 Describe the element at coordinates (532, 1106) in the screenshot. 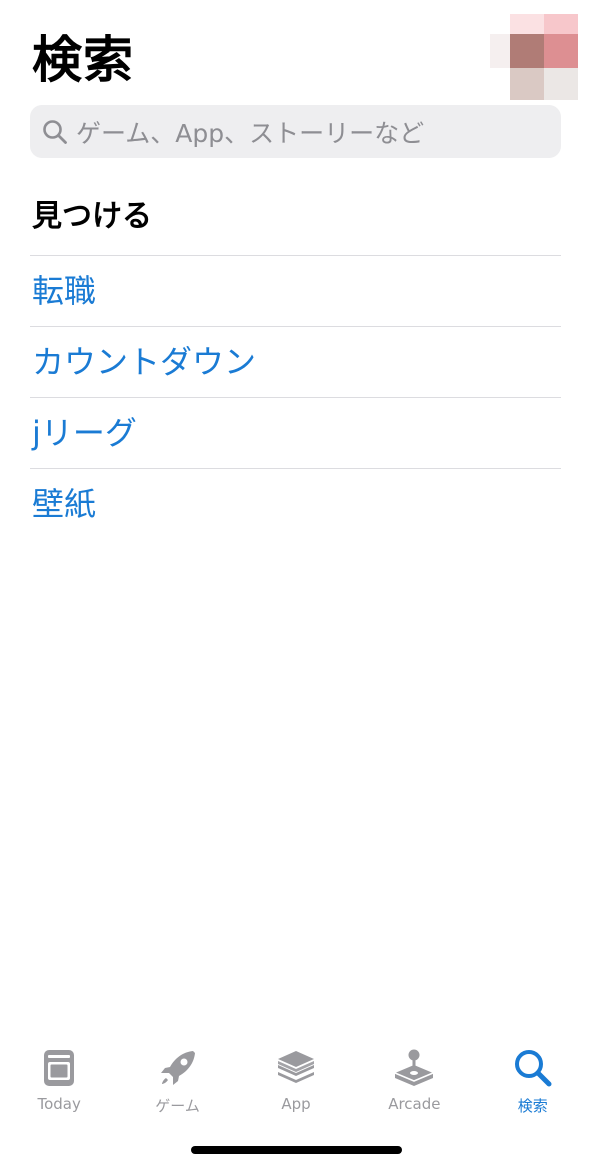

I see `tab-label: 検索` at that location.